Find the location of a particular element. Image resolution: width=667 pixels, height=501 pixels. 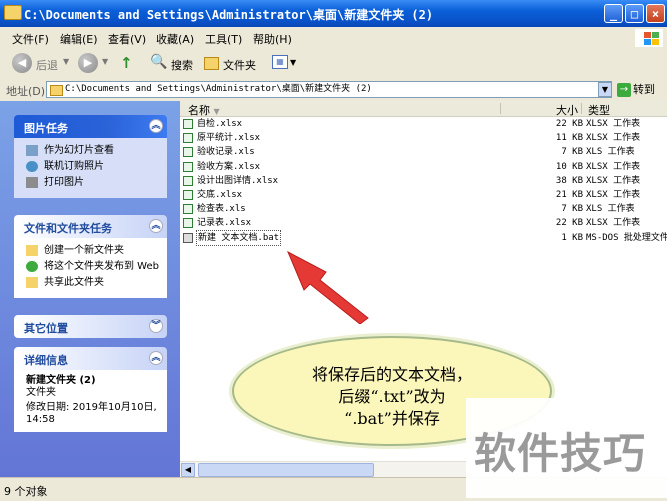

menu-view: 查看(V) is located at coordinates (127, 39).